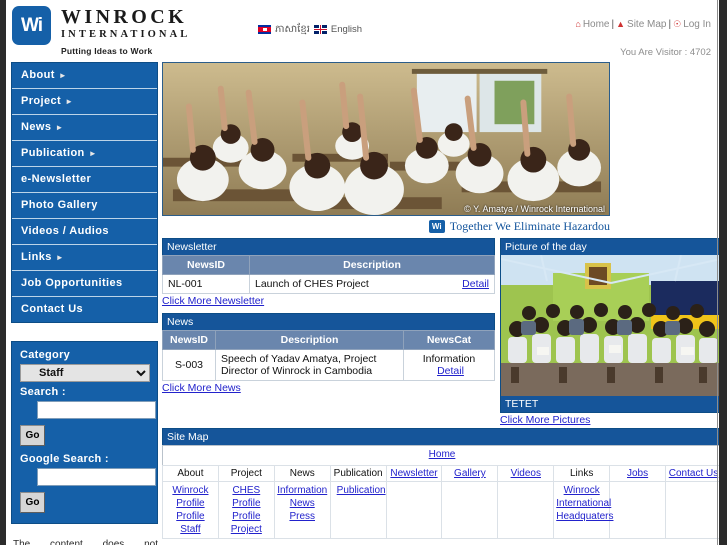 This screenshot has height=545, width=727. I want to click on sitemap-about-links: Winrock Profile Profile Staff, so click(190, 510).